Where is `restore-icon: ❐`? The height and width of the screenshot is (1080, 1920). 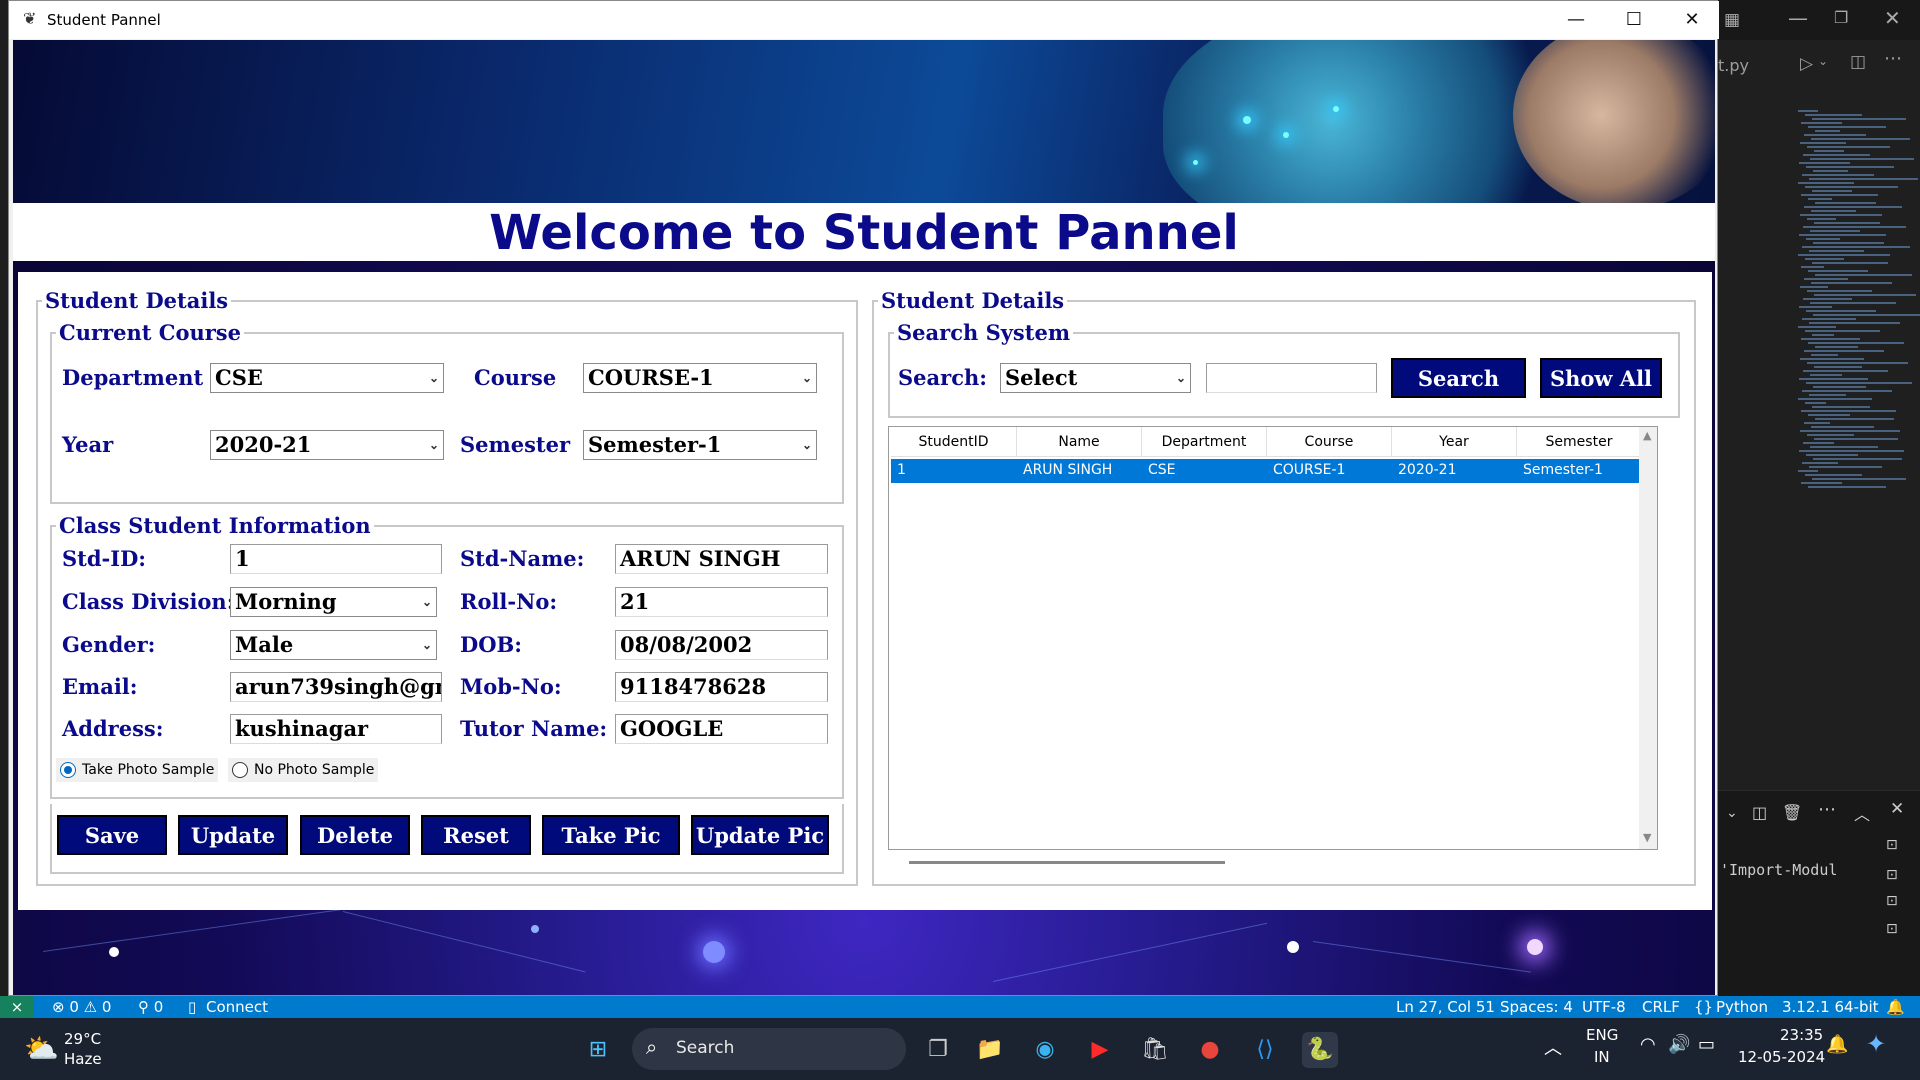
restore-icon: ❐ is located at coordinates (1841, 17).